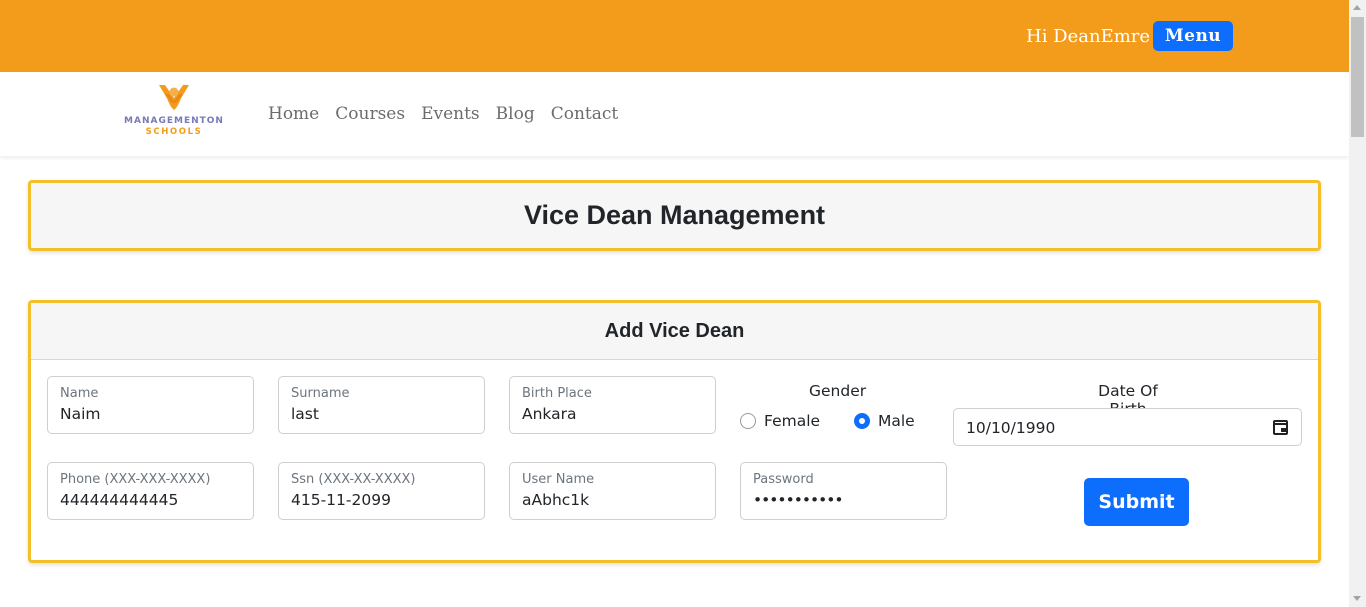  What do you see at coordinates (1127, 427) in the screenshot?
I see `date-of-birth-input: 10/10/1990` at bounding box center [1127, 427].